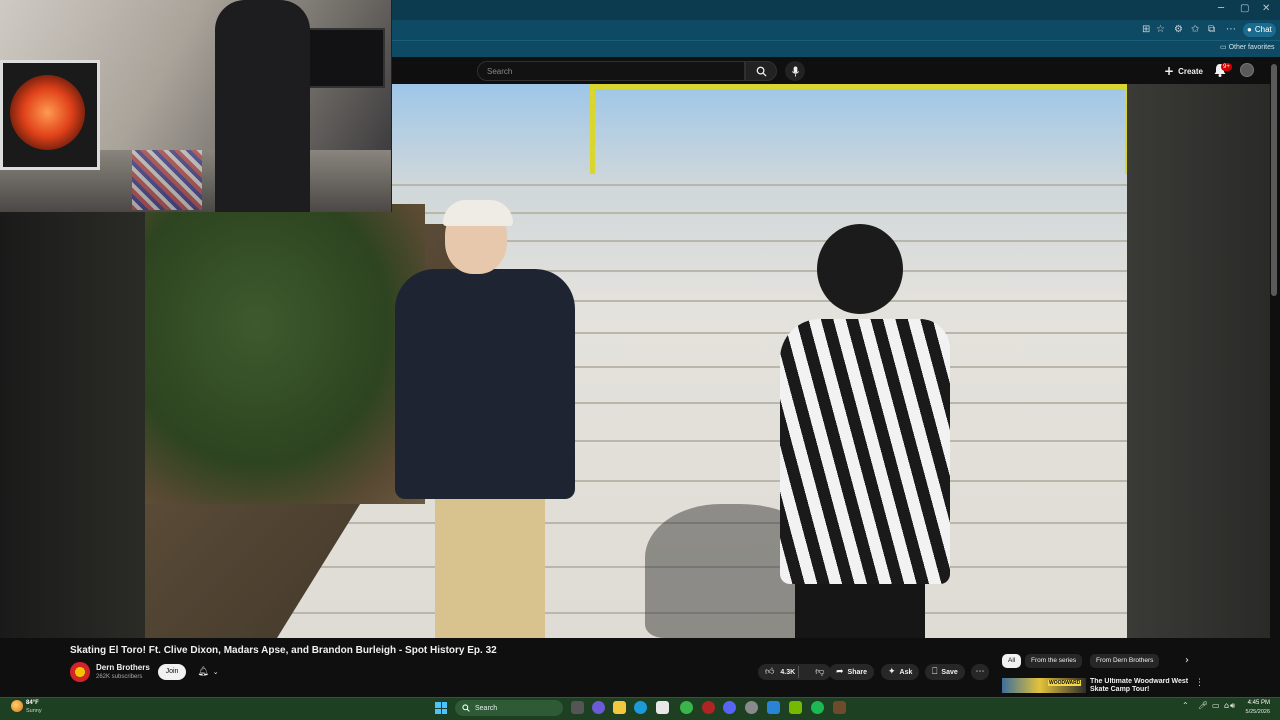 This screenshot has width=1280, height=720. What do you see at coordinates (345, 58) in the screenshot?
I see `webcam-monitor` at bounding box center [345, 58].